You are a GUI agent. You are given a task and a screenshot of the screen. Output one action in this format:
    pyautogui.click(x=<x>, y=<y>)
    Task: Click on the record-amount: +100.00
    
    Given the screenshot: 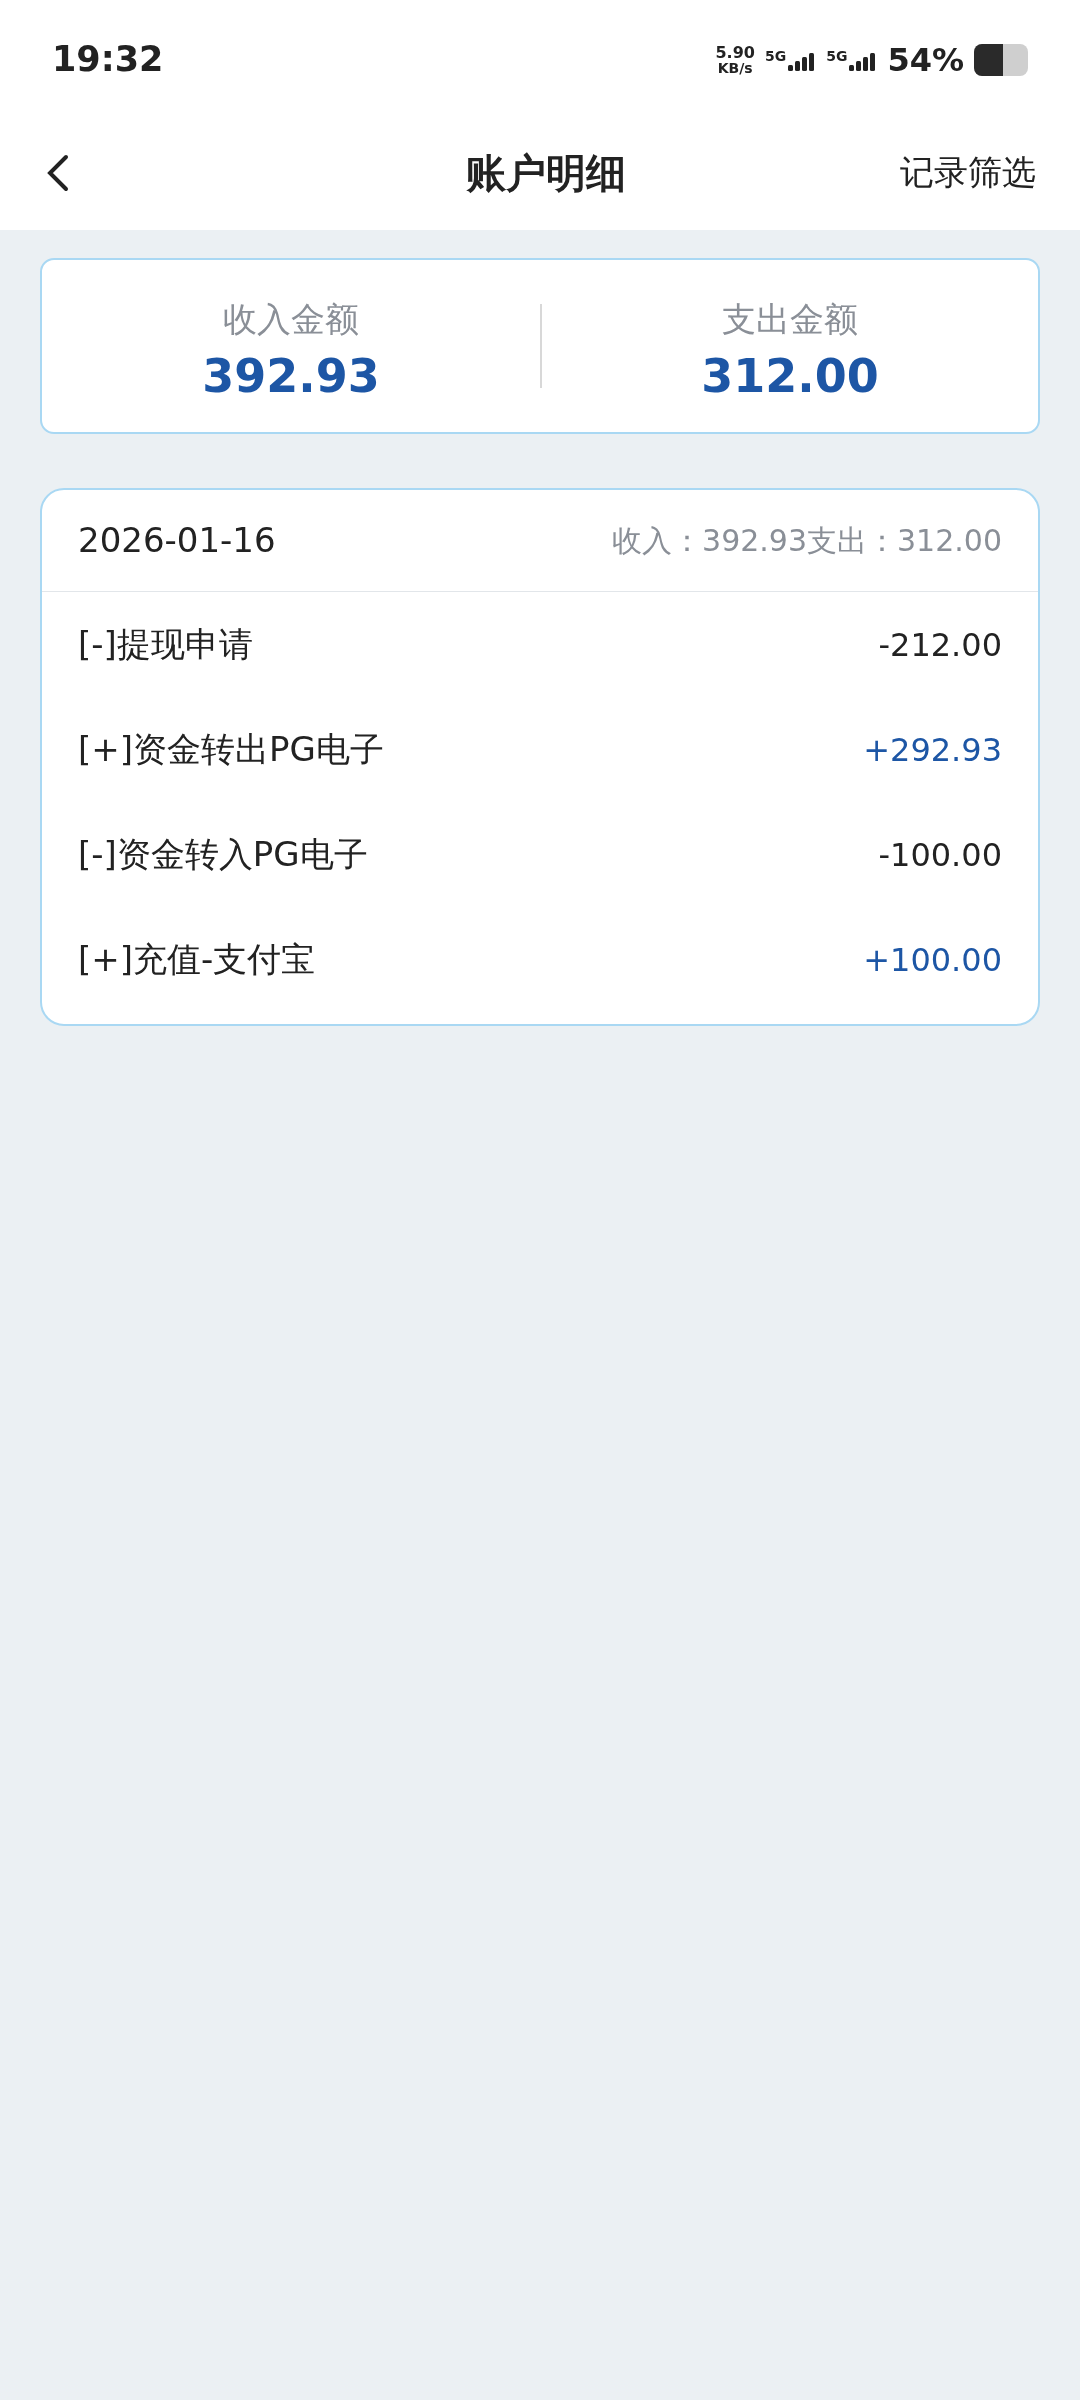 What is the action you would take?
    pyautogui.click(x=932, y=960)
    